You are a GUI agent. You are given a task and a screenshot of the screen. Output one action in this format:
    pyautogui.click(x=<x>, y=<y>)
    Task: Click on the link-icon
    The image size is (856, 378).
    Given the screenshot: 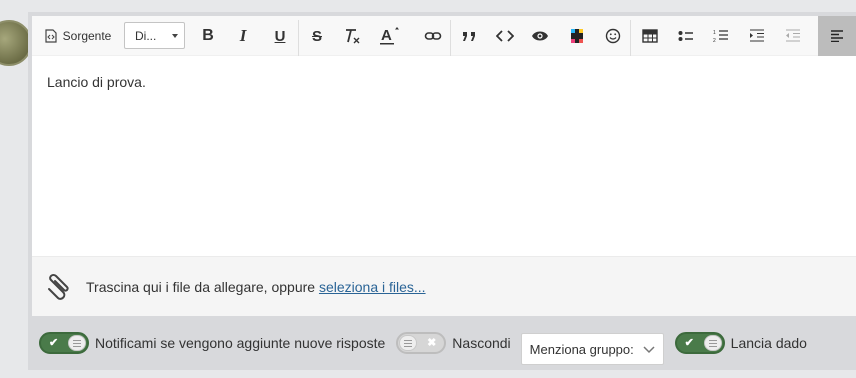 What is the action you would take?
    pyautogui.click(x=433, y=36)
    